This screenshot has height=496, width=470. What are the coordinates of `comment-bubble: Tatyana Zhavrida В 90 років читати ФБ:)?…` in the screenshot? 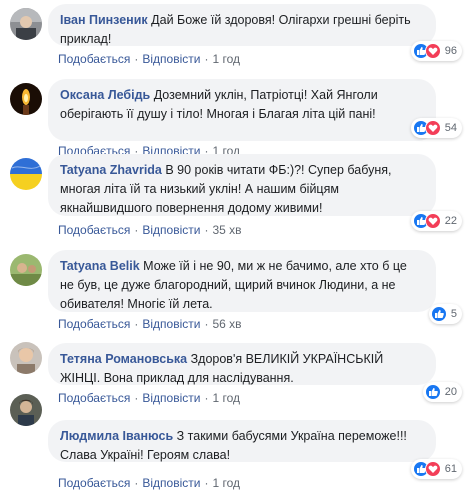 It's located at (242, 185).